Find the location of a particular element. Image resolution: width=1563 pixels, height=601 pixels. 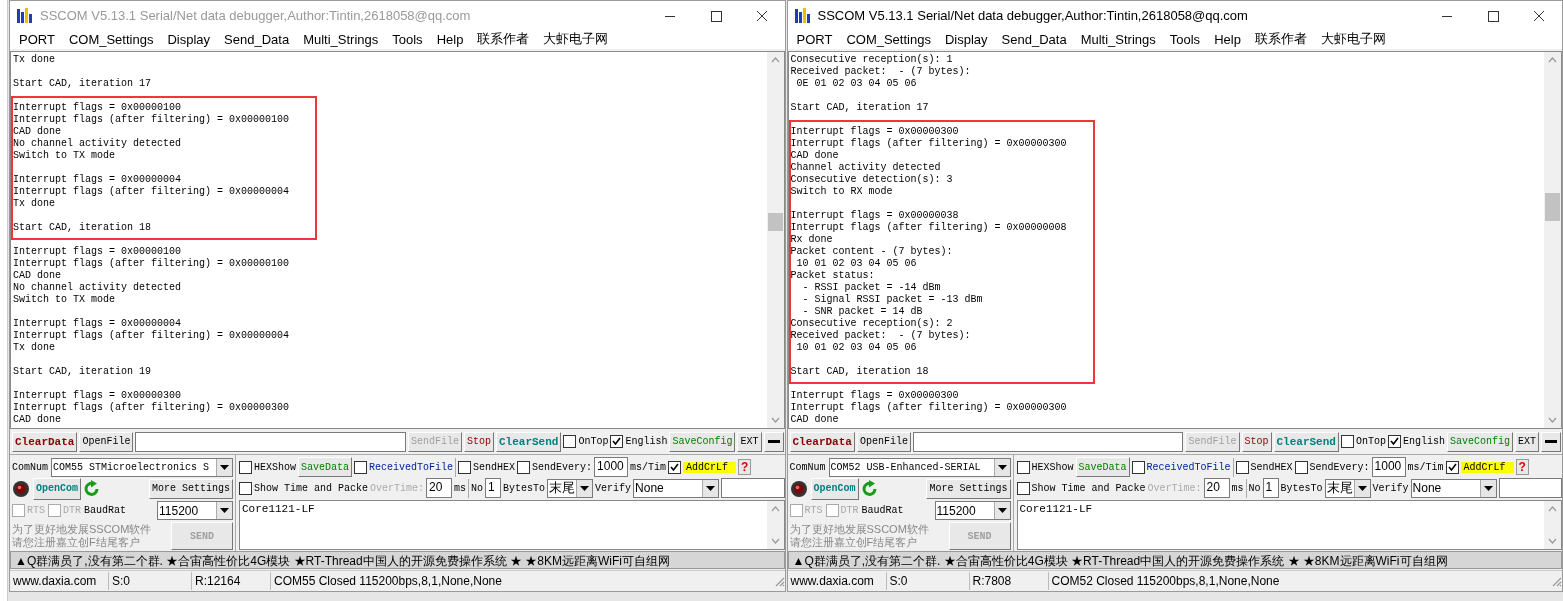

label: No is located at coordinates (1254, 488).